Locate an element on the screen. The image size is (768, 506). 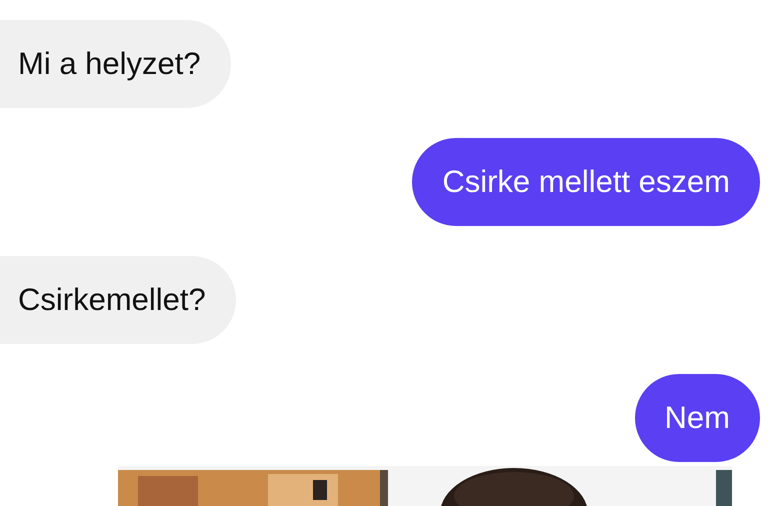
message-bubble: Mi a helyzet? is located at coordinates (115, 64).